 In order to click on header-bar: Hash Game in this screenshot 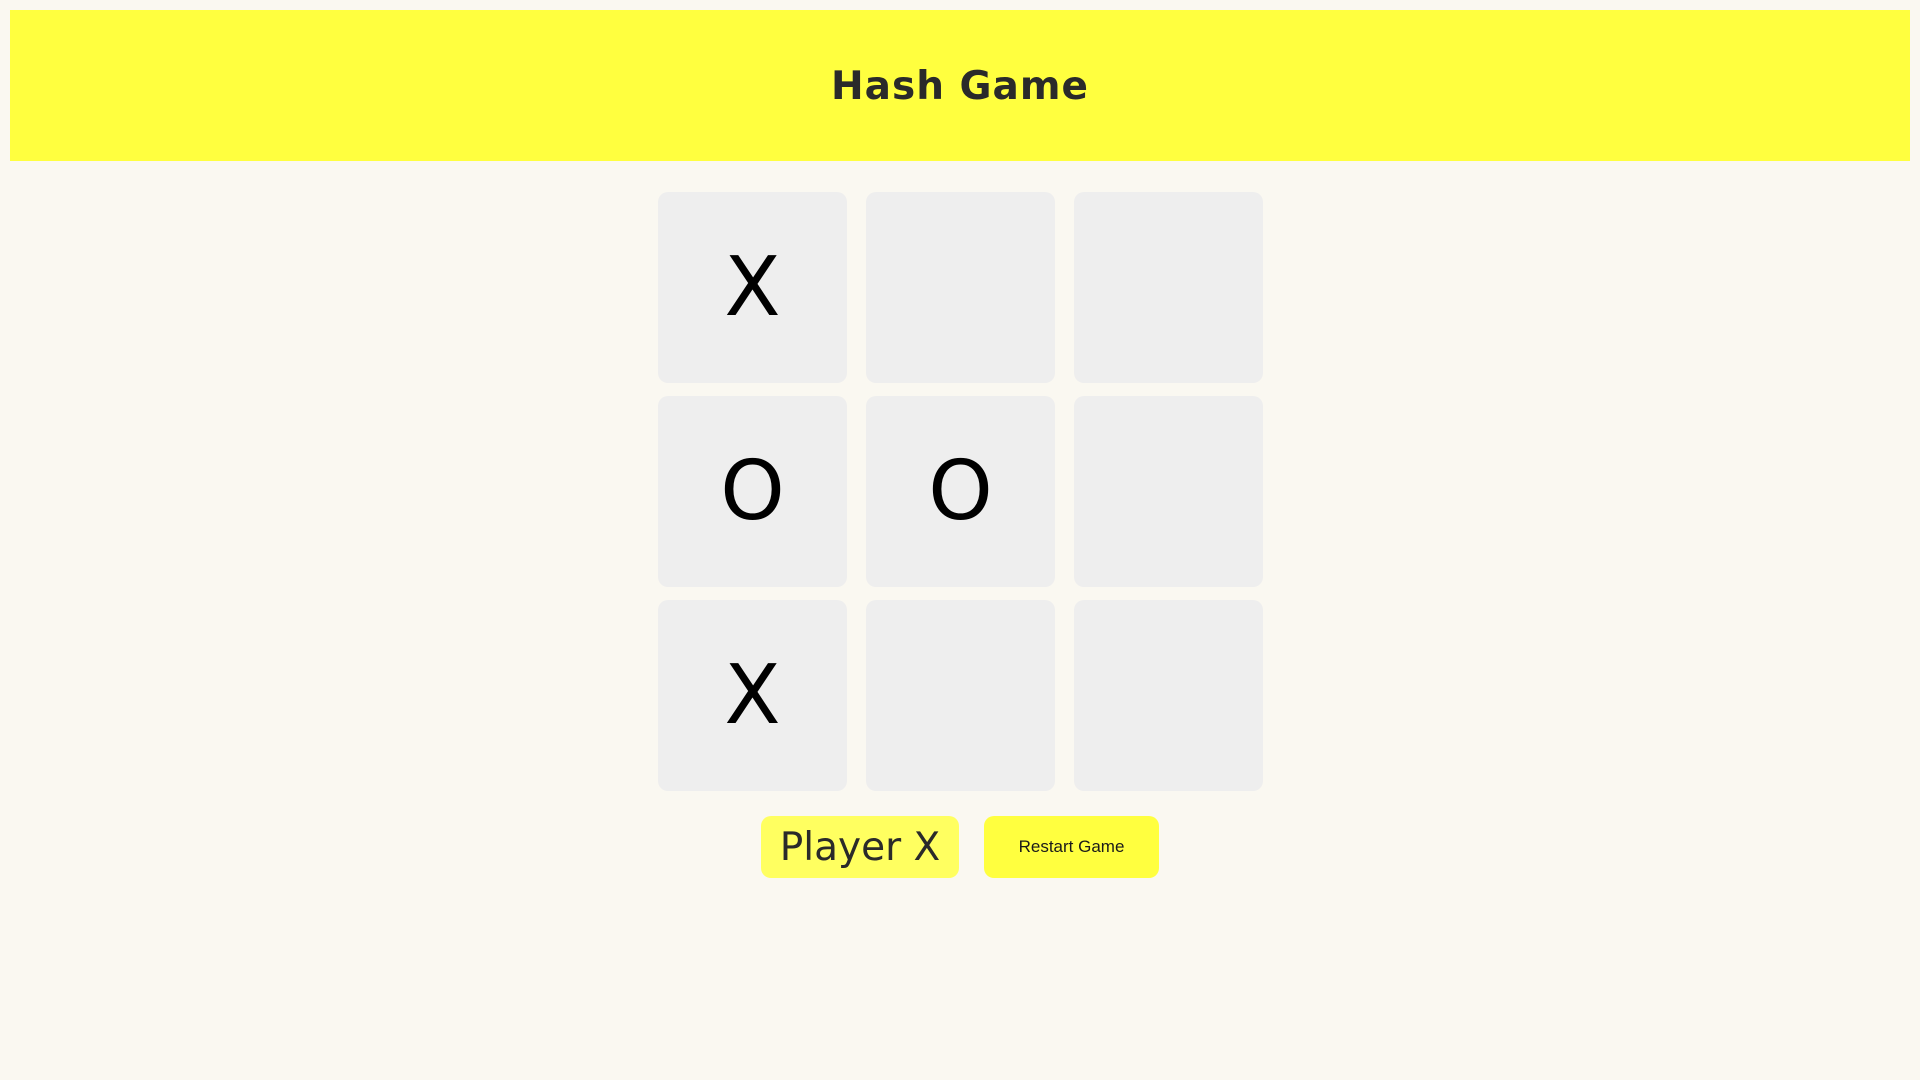, I will do `click(960, 85)`.